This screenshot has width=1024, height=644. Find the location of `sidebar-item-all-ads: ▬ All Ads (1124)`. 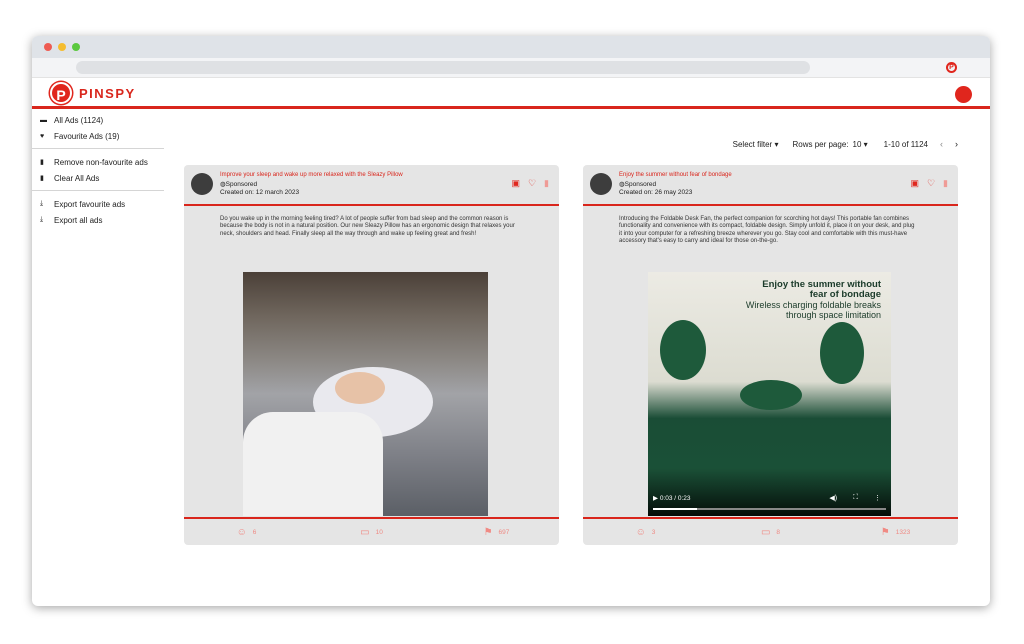

sidebar-item-all-ads: ▬ All Ads (1124) is located at coordinates (98, 120).